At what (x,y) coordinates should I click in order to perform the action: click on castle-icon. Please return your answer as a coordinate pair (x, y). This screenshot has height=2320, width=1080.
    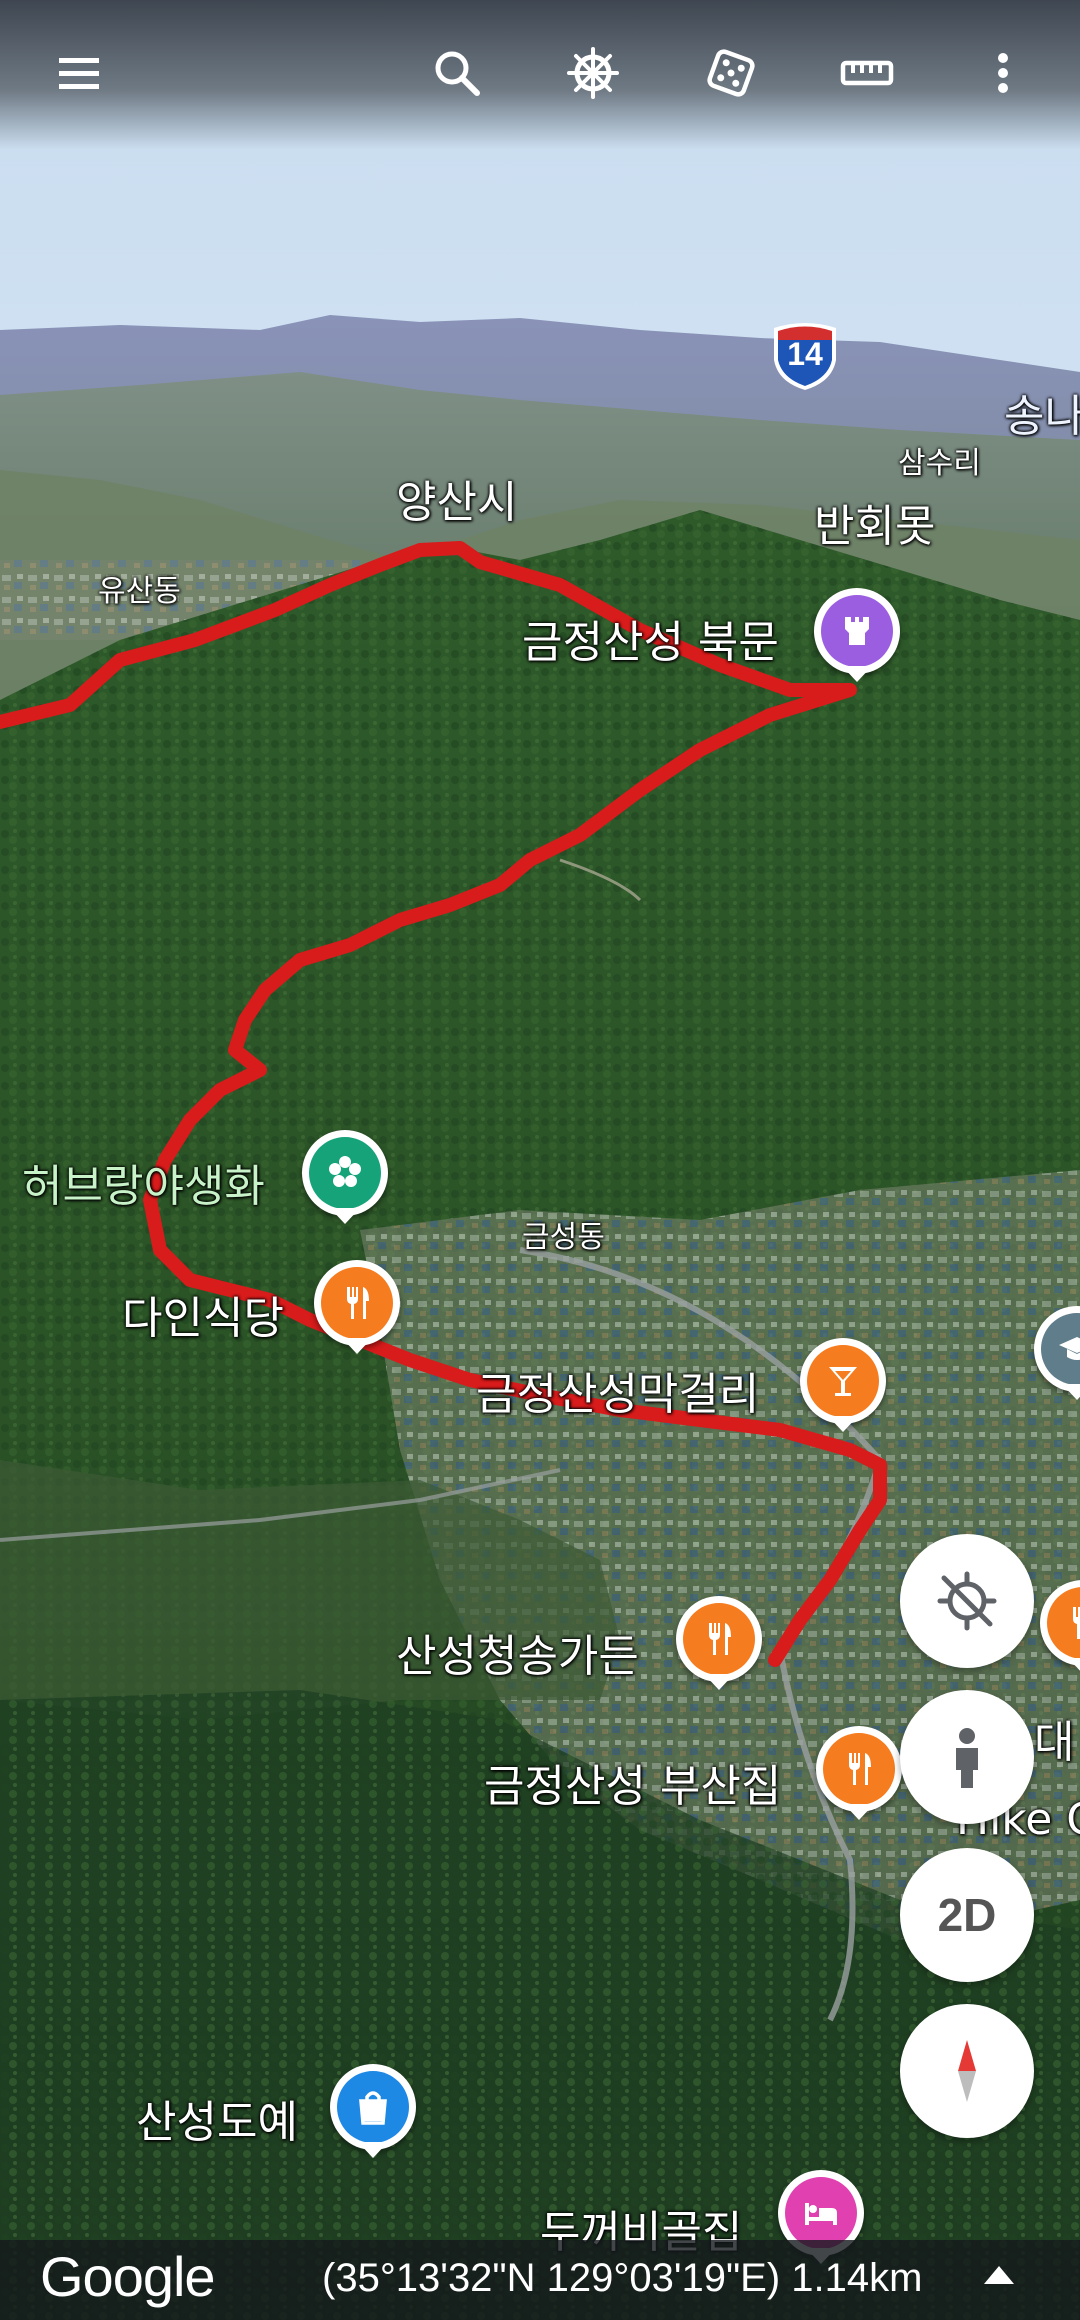
    Looking at the image, I should click on (857, 631).